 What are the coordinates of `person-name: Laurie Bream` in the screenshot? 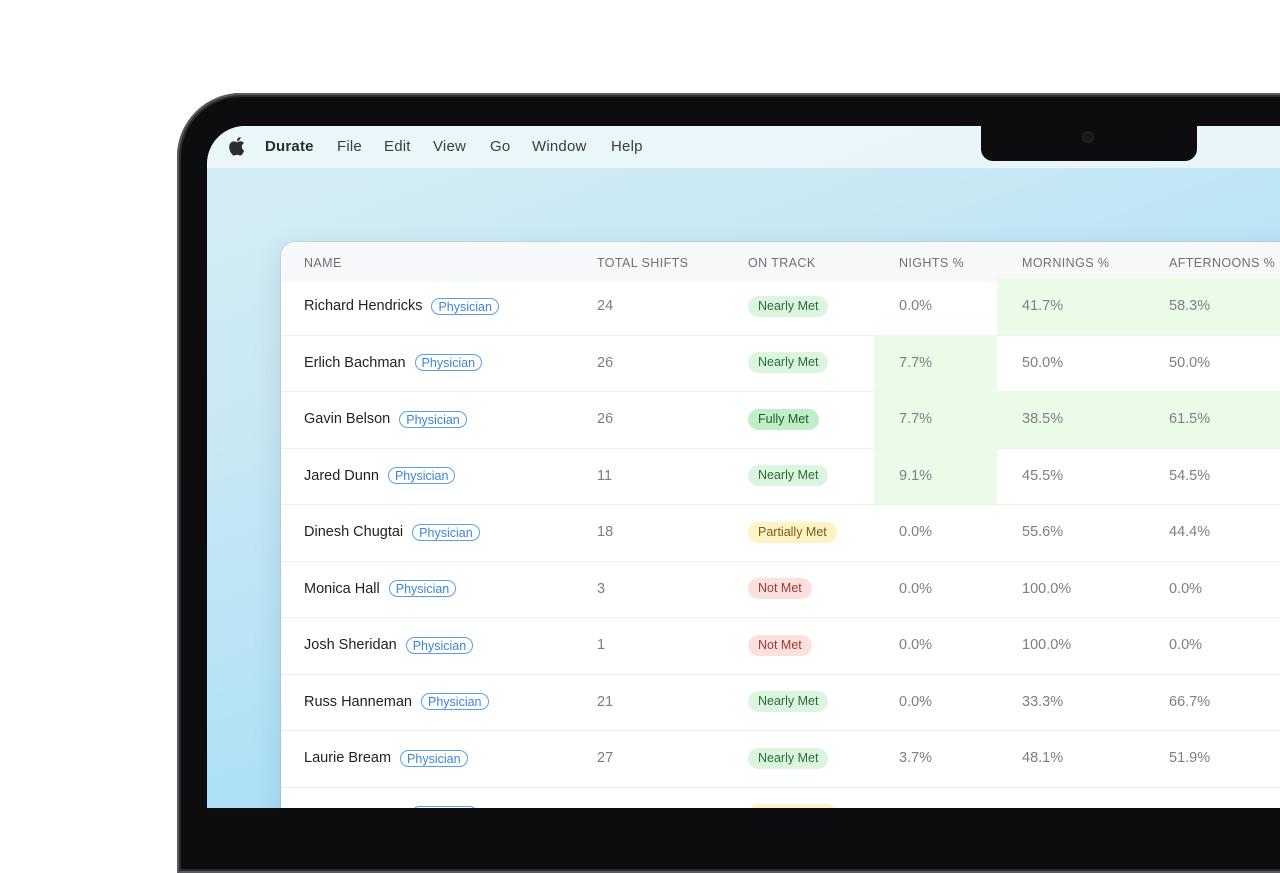 It's located at (348, 758).